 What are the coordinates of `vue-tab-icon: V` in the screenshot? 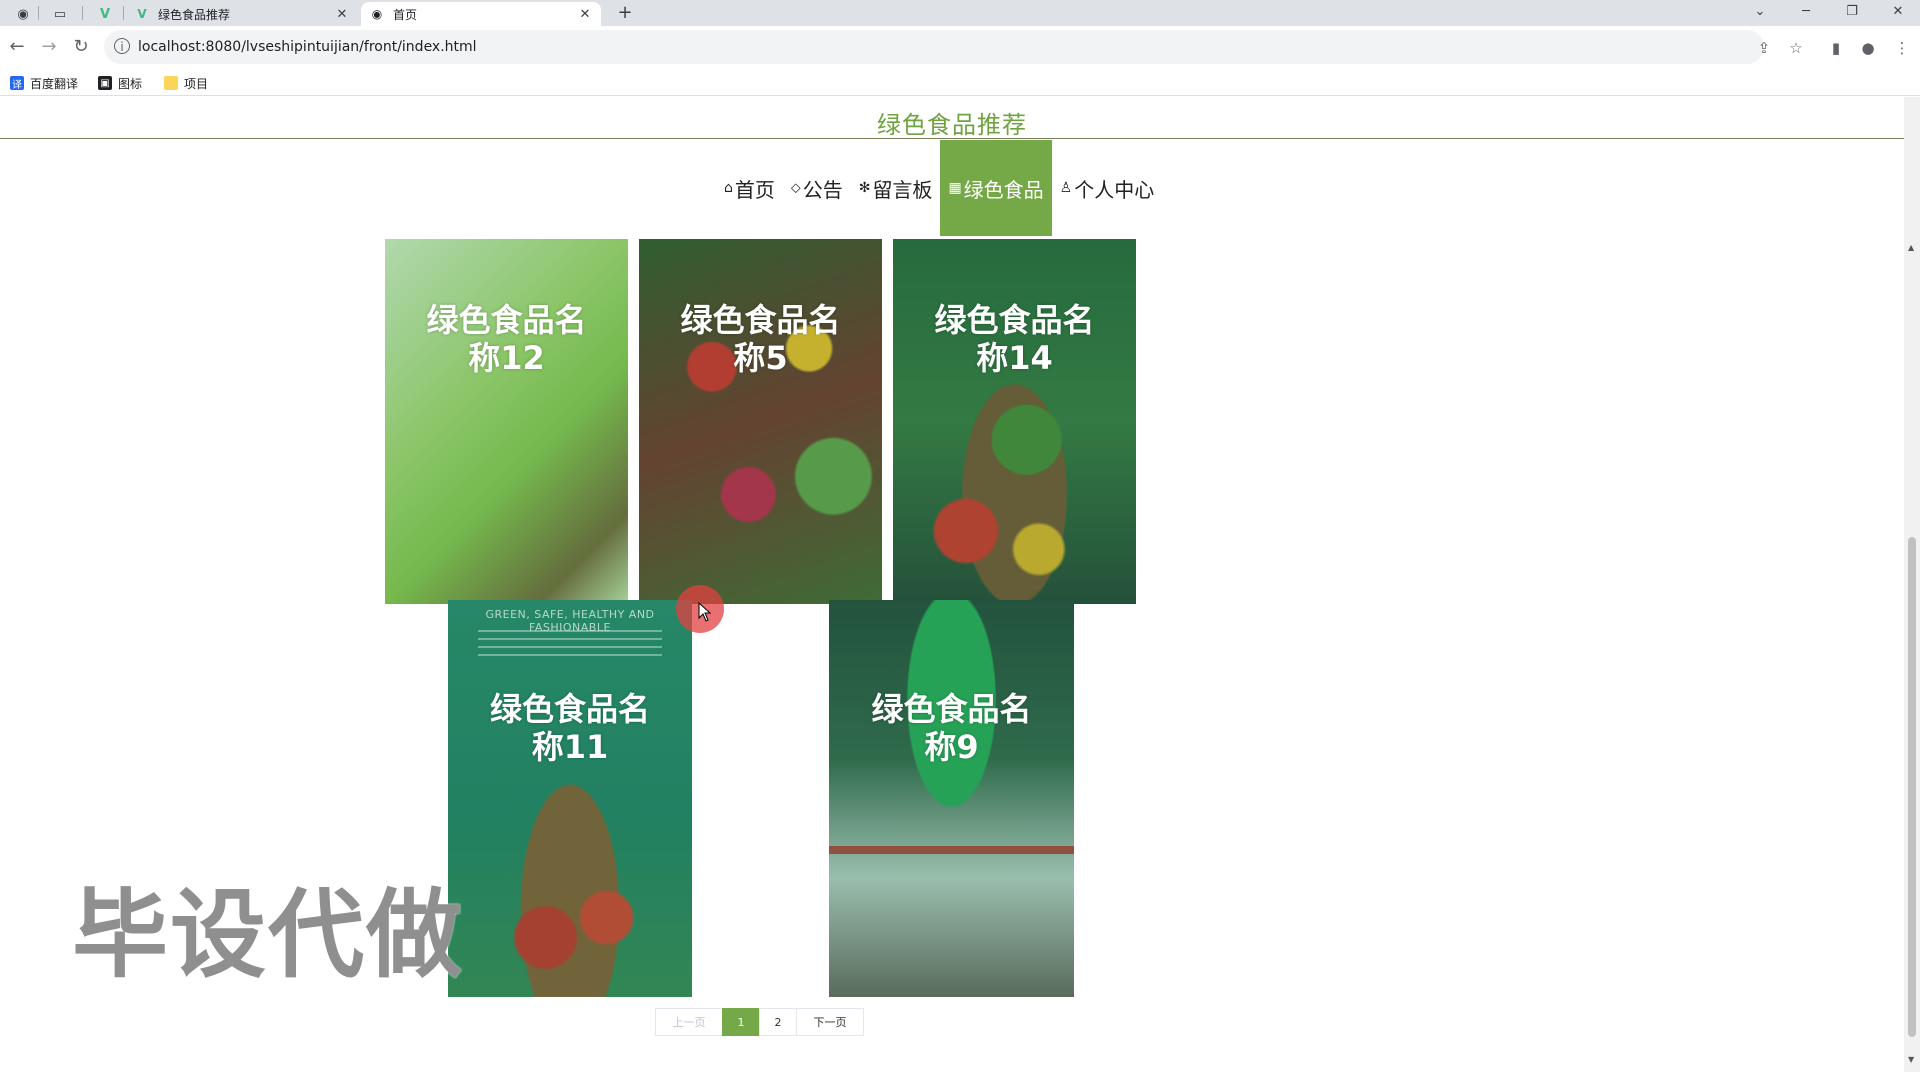 It's located at (105, 14).